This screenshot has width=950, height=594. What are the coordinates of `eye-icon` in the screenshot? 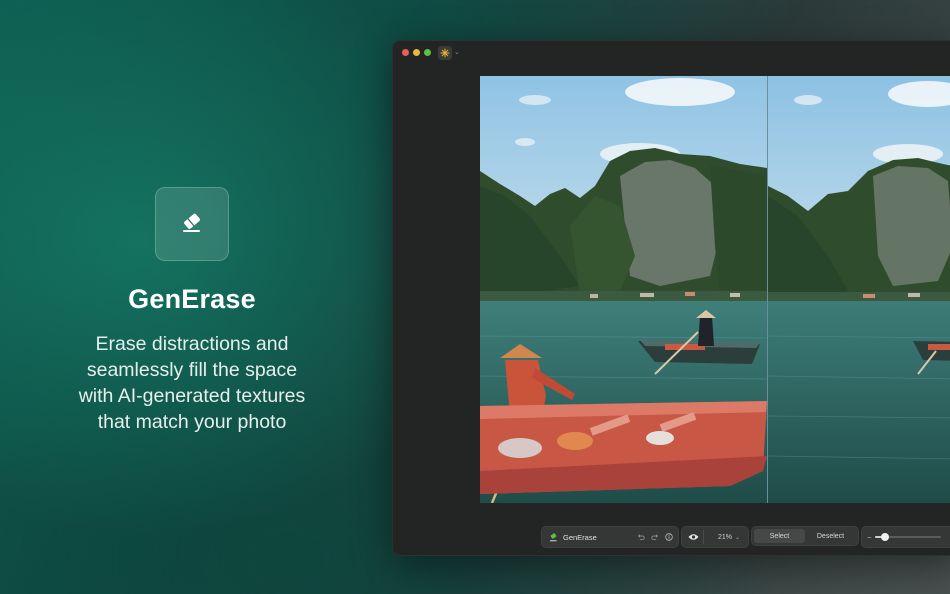 It's located at (693, 537).